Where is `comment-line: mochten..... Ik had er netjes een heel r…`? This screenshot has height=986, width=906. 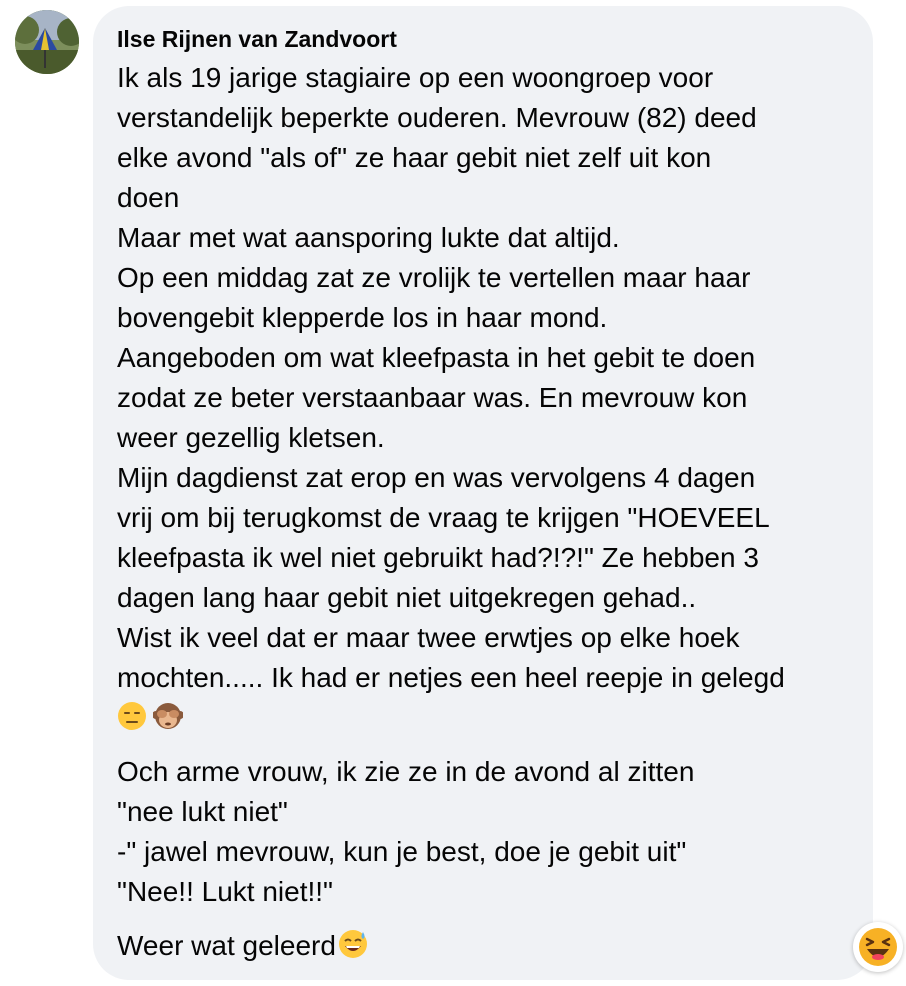 comment-line: mochten..... Ik had er netjes een heel r… is located at coordinates (451, 677).